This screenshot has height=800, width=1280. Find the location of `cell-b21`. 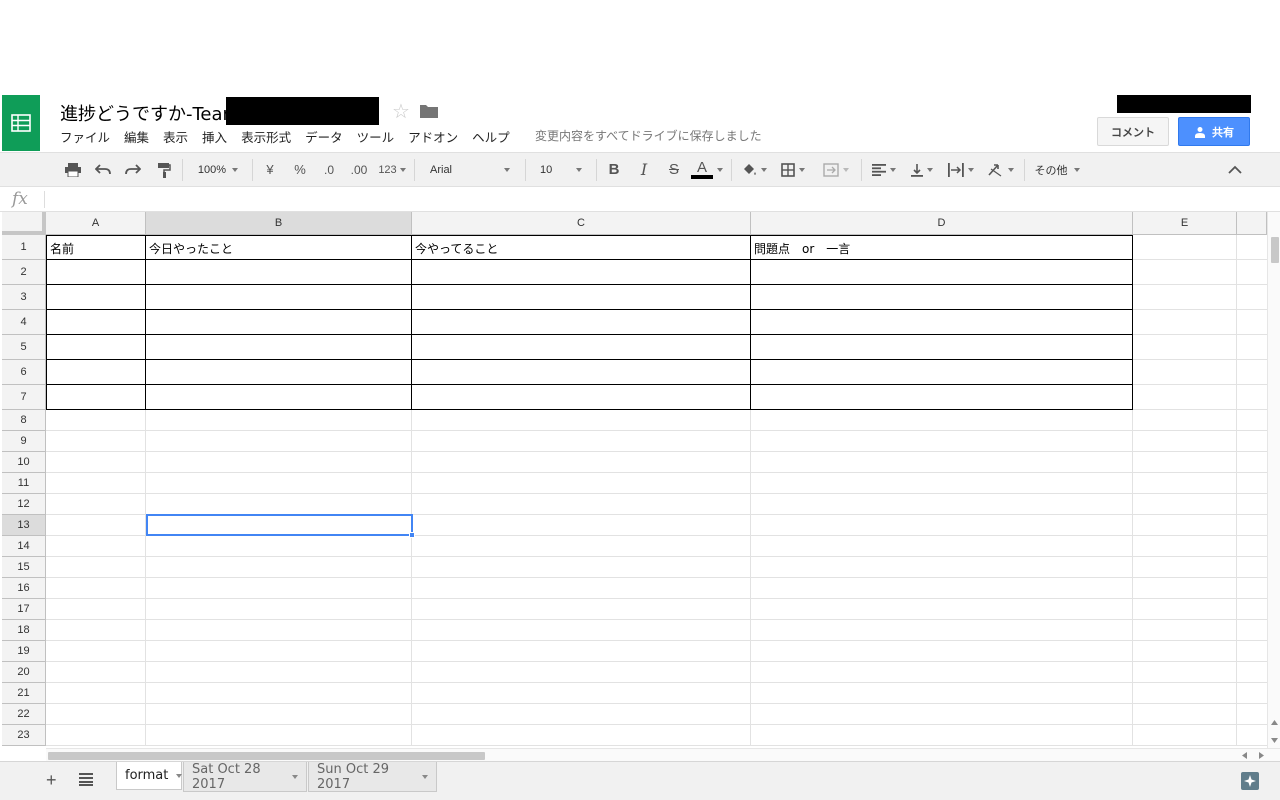

cell-b21 is located at coordinates (279, 693).